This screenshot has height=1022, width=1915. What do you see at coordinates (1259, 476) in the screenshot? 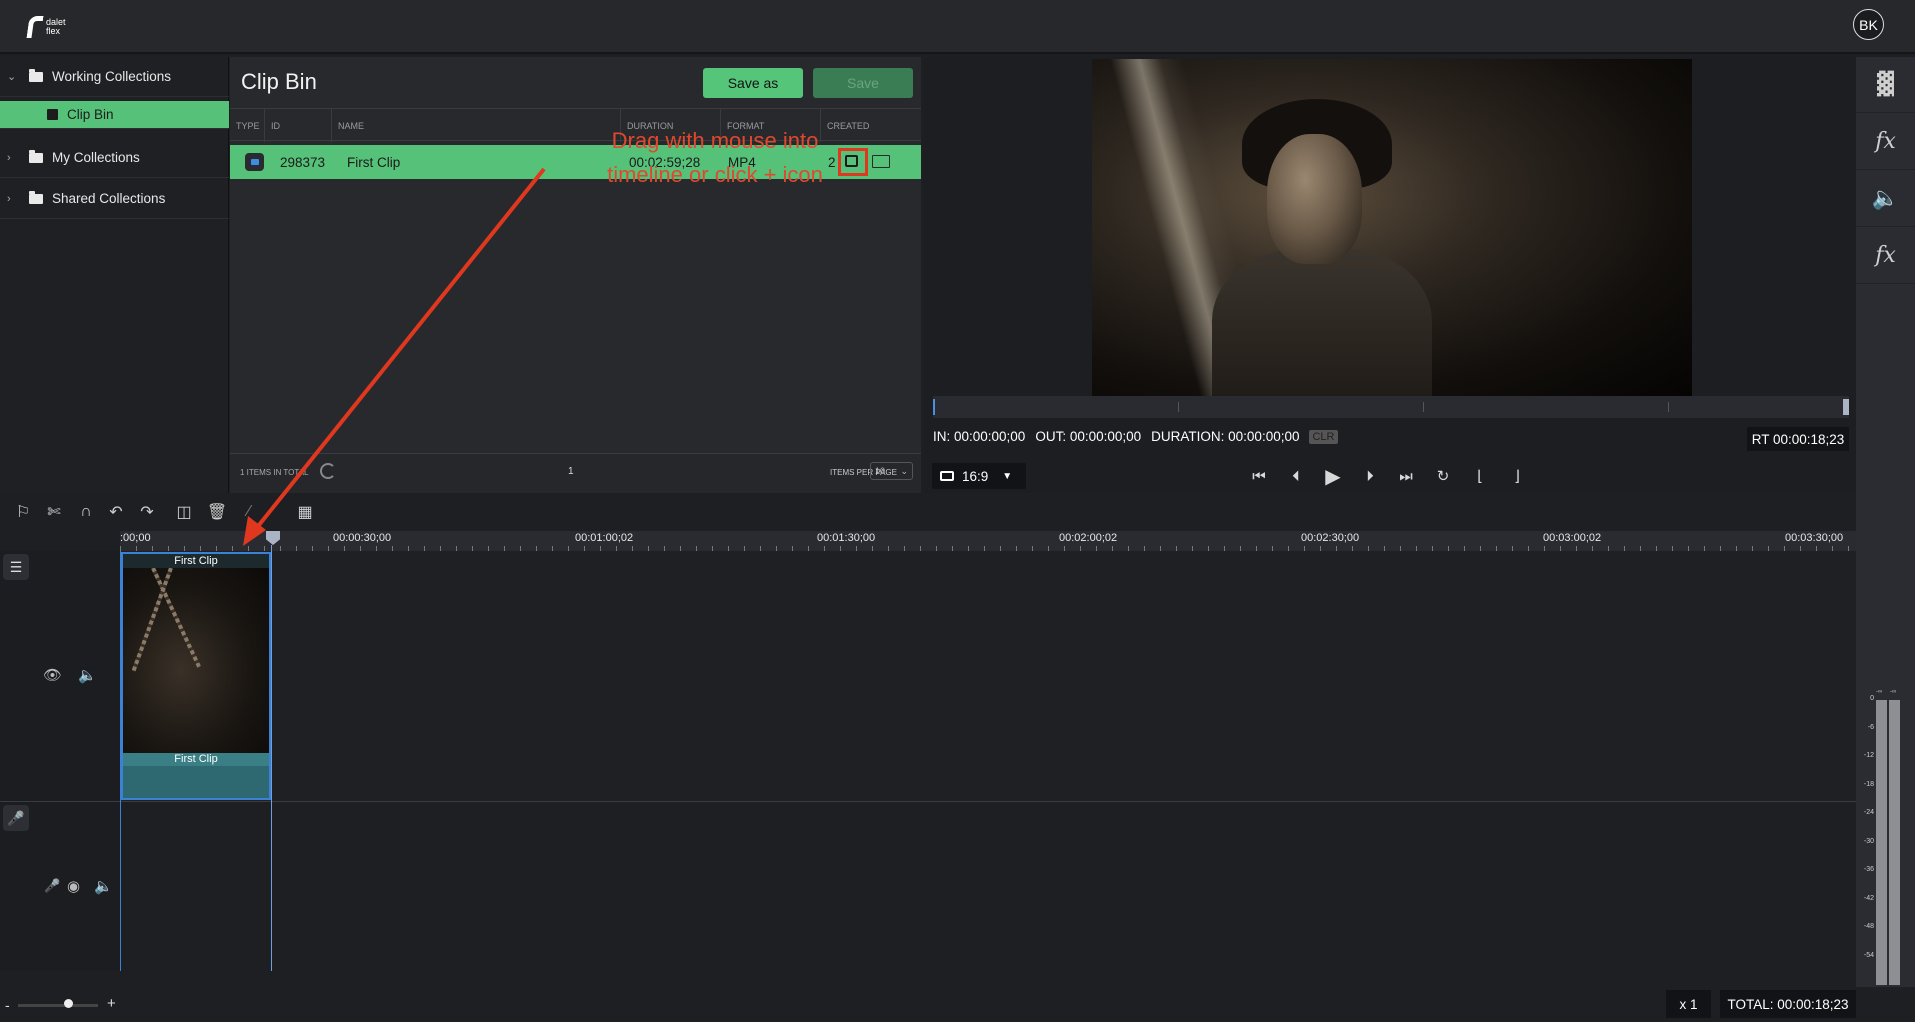
I see `go-to-start-icon: ⏮` at bounding box center [1259, 476].